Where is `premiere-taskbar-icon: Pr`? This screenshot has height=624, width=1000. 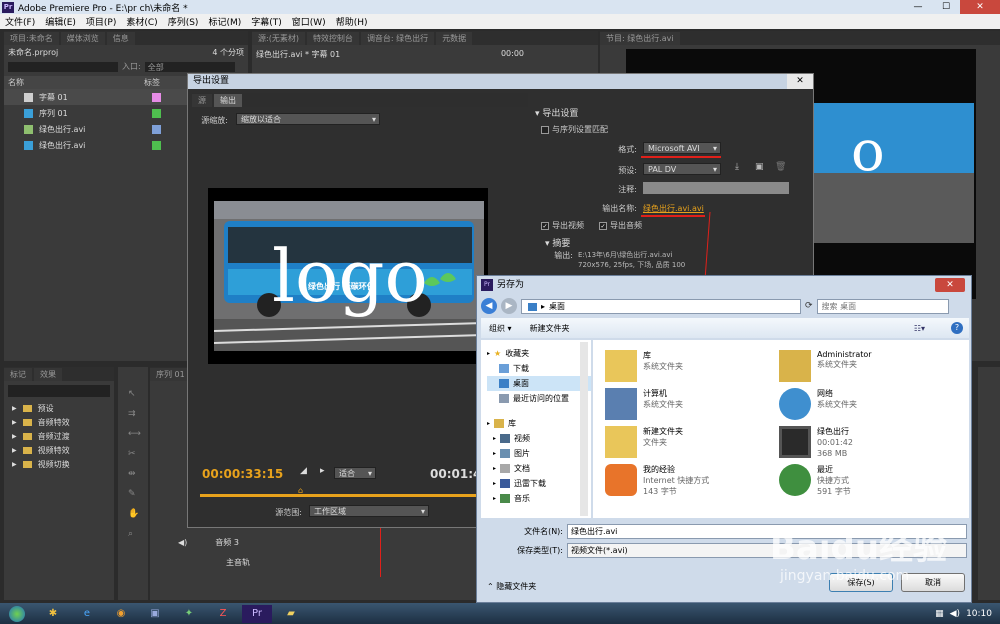
premiere-taskbar-icon: Pr is located at coordinates (257, 613).